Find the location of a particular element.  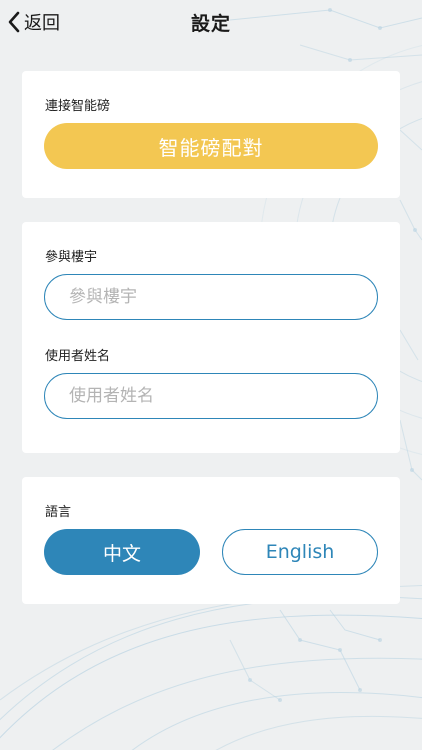

username-label: 使用者姓名 is located at coordinates (78, 356).